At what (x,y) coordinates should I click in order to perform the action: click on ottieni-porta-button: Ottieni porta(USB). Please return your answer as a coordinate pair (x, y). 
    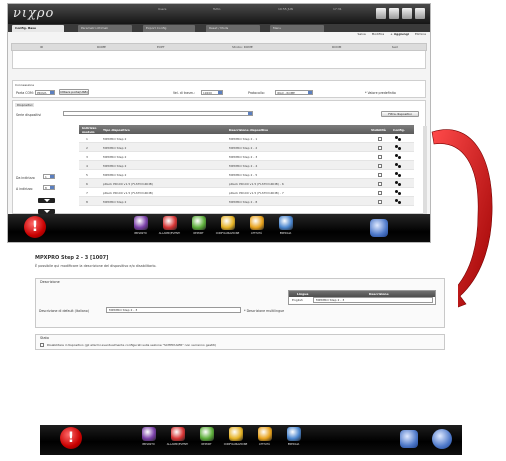
    Looking at the image, I should click on (74, 92).